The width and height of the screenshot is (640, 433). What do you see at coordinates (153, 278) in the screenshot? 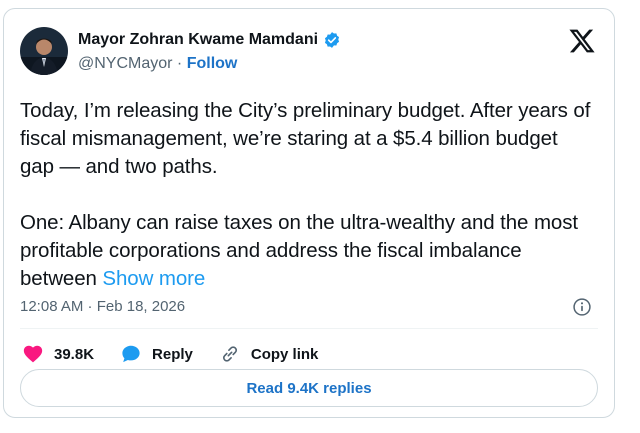
I see `show-more-link: Show more` at bounding box center [153, 278].